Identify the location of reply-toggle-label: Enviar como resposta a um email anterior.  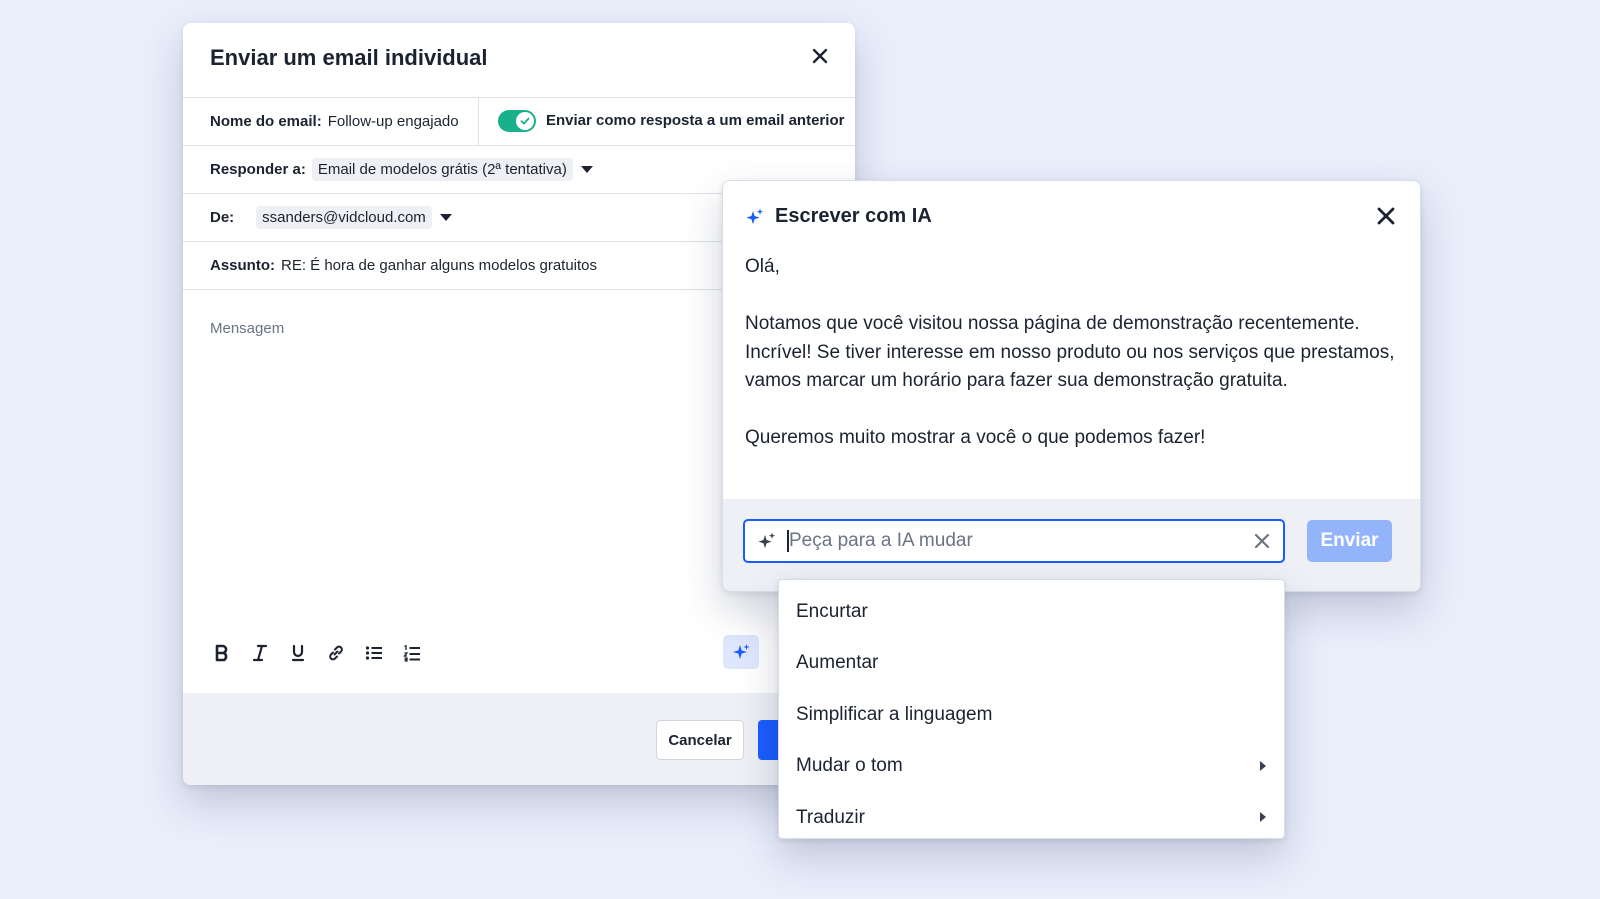
(695, 120).